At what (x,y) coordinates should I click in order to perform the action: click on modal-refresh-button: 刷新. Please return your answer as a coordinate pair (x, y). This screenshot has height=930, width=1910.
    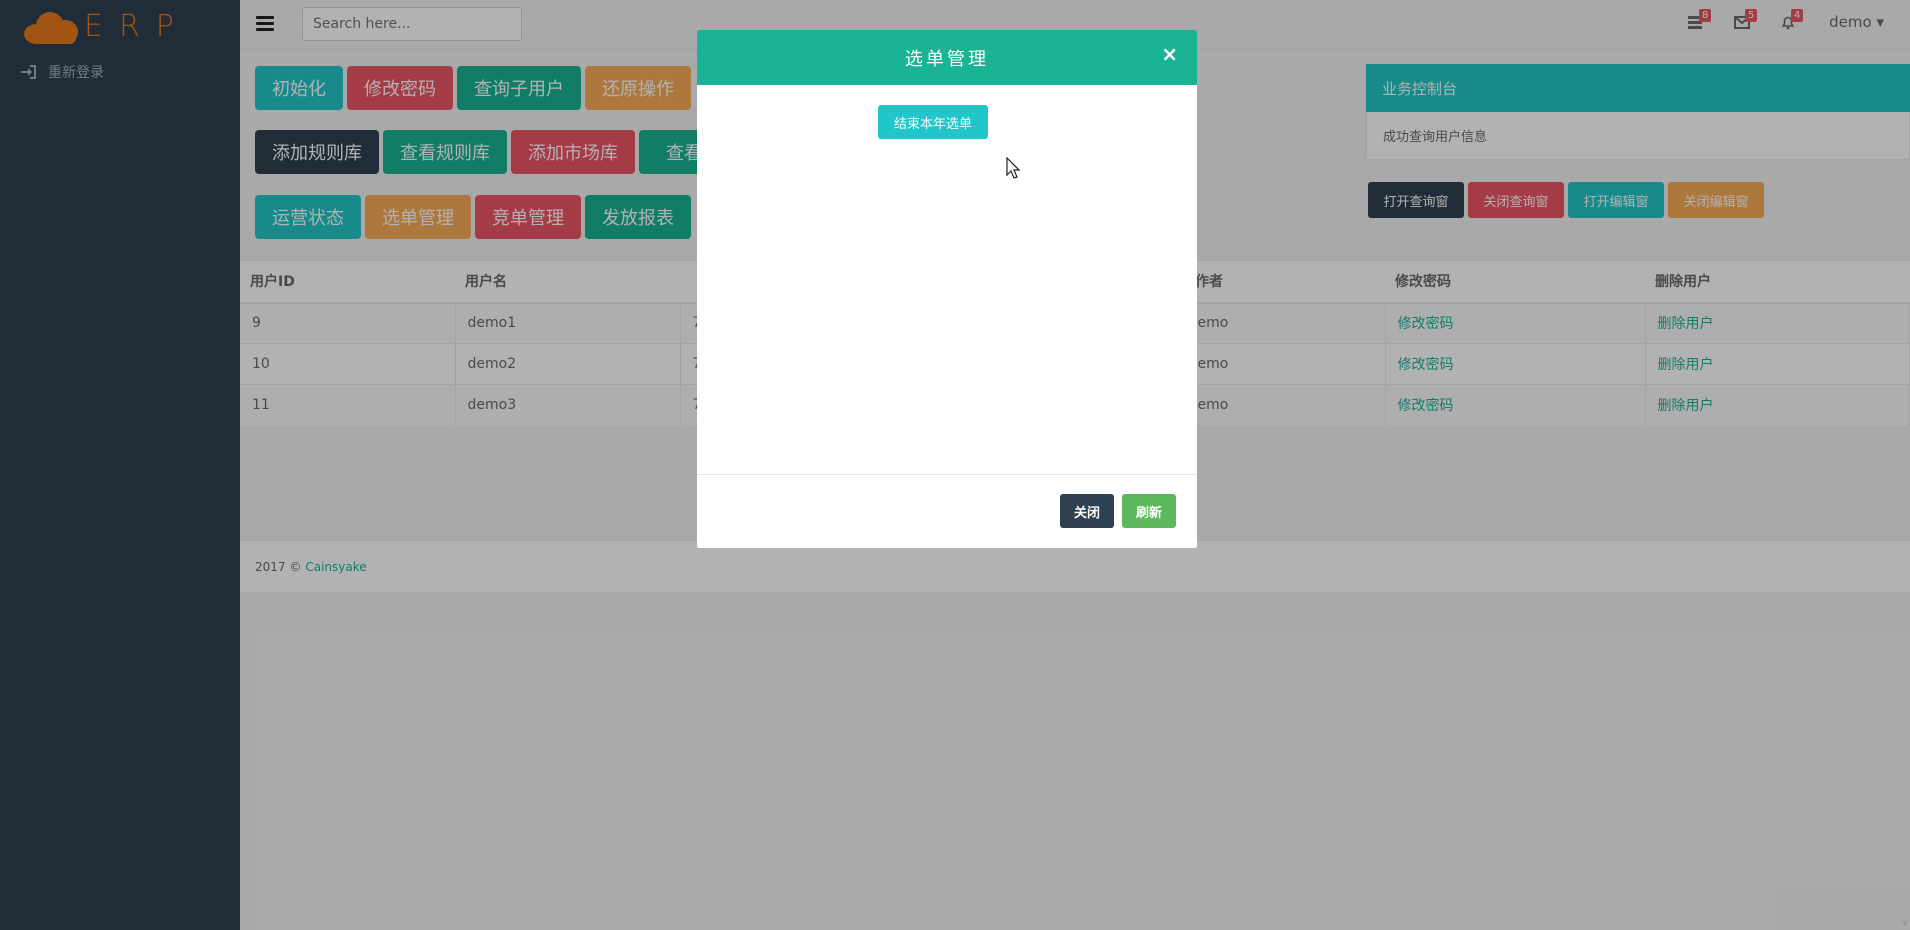
    Looking at the image, I should click on (1149, 511).